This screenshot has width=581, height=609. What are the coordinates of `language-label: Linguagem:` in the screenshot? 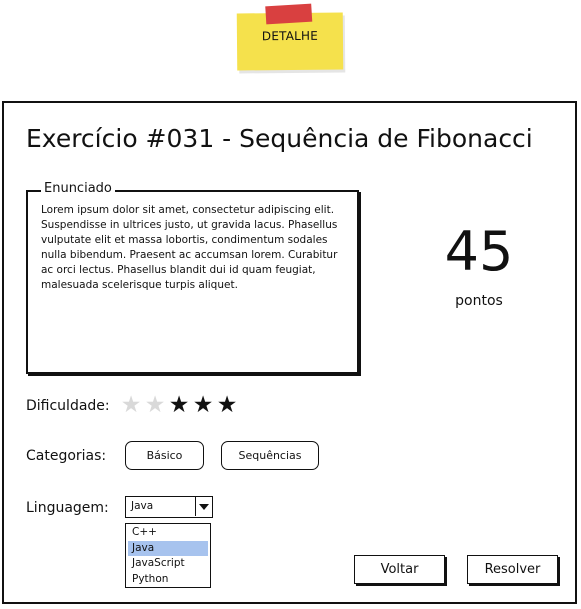 It's located at (67, 508).